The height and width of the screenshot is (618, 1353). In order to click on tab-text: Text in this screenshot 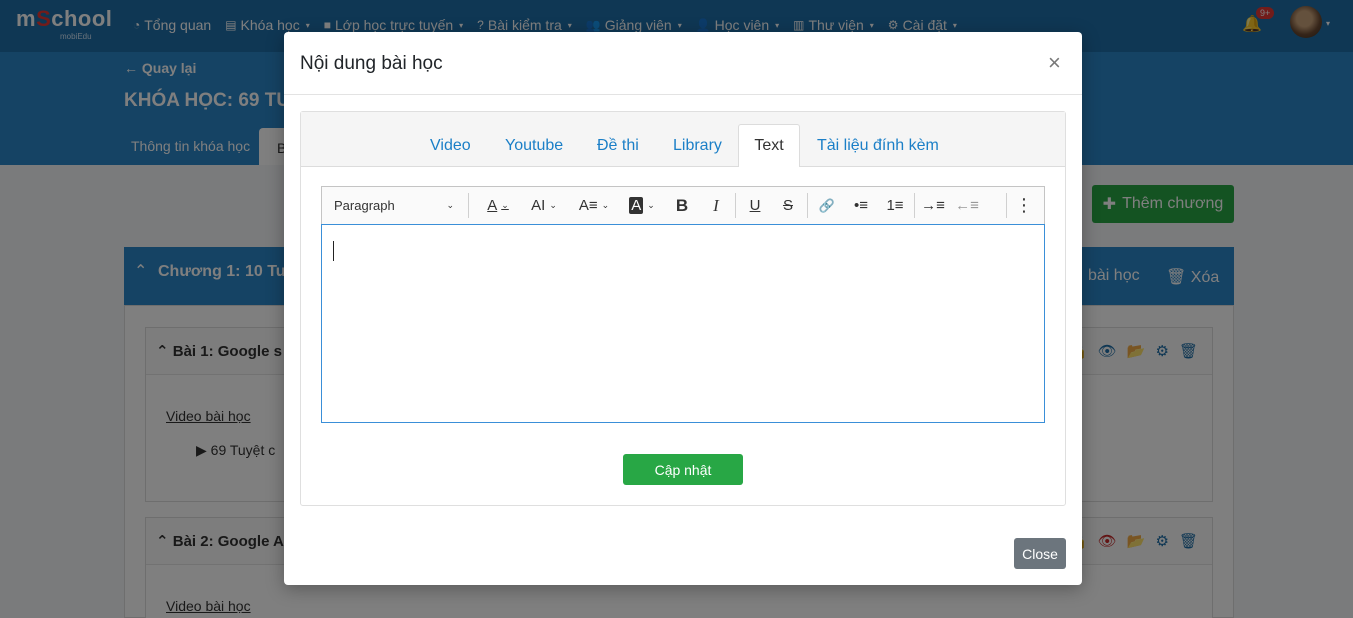, I will do `click(769, 145)`.